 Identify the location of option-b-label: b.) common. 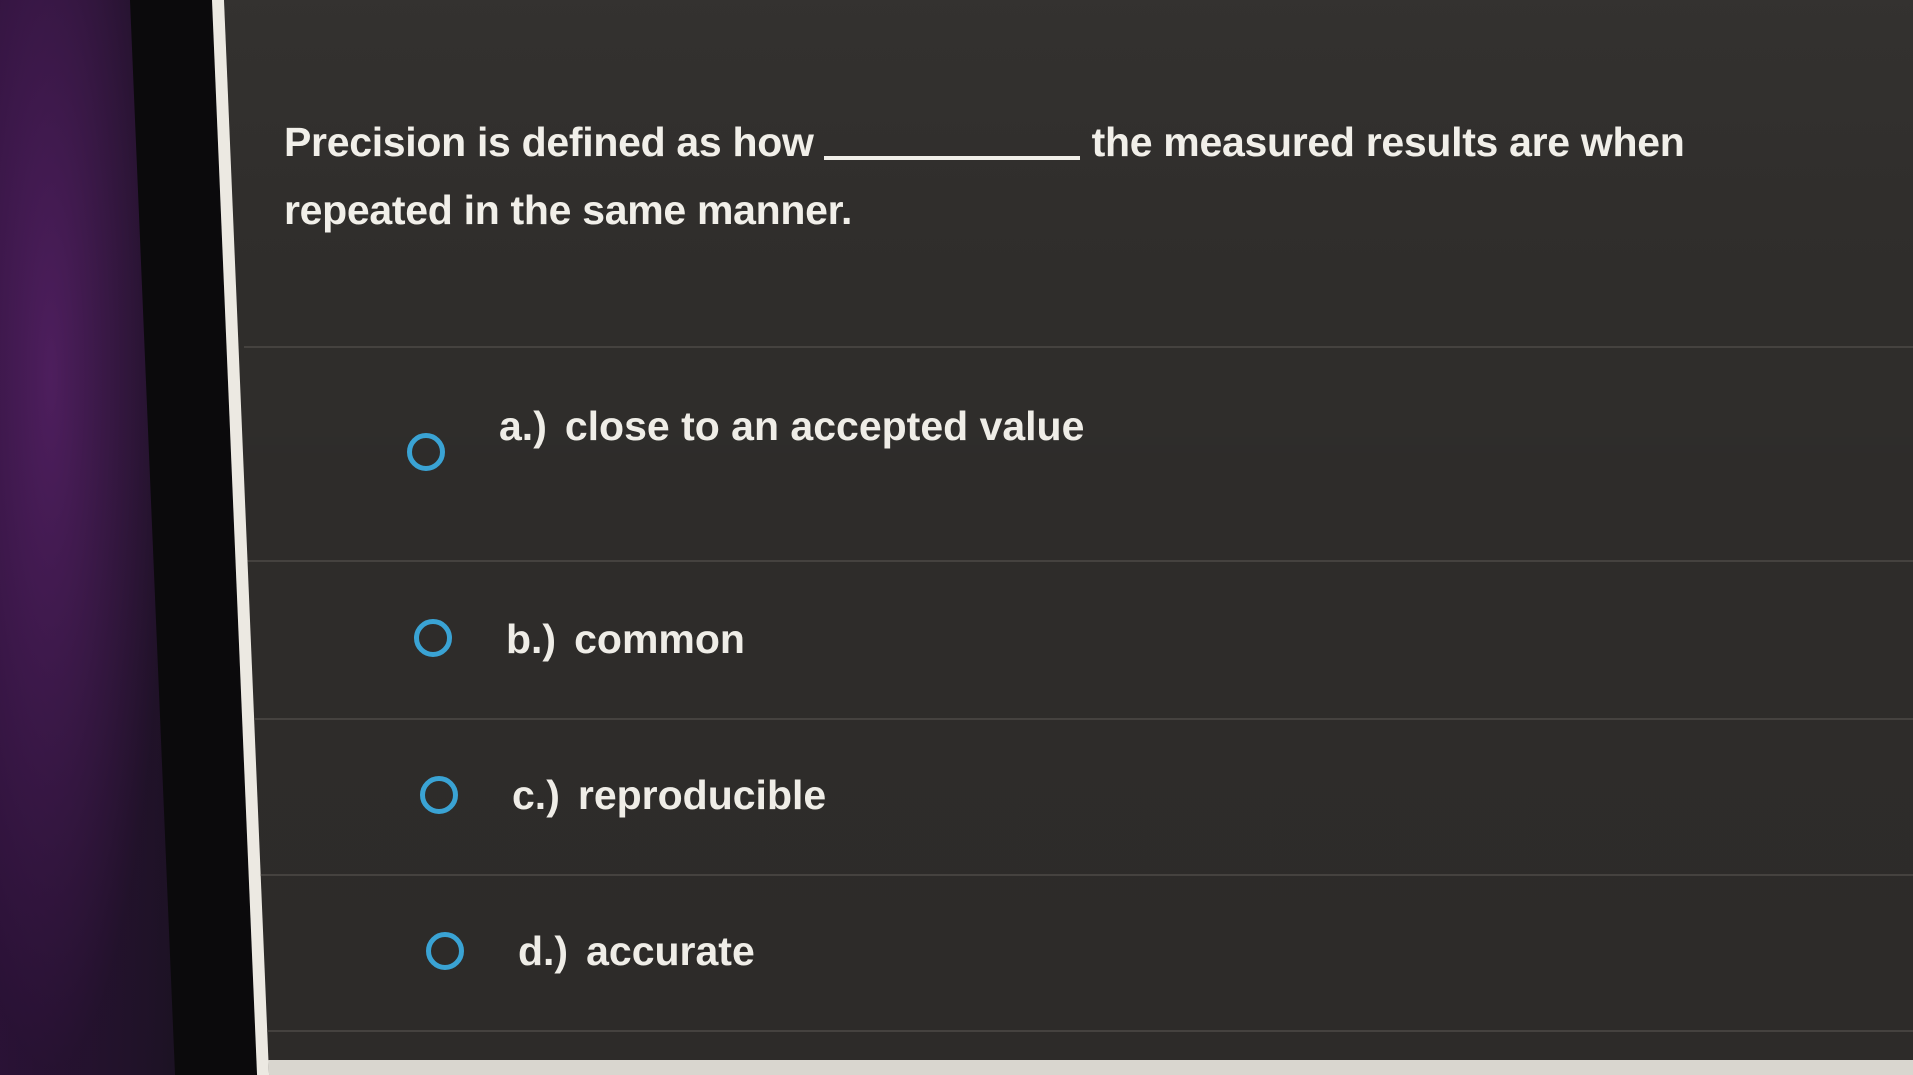
(625, 639).